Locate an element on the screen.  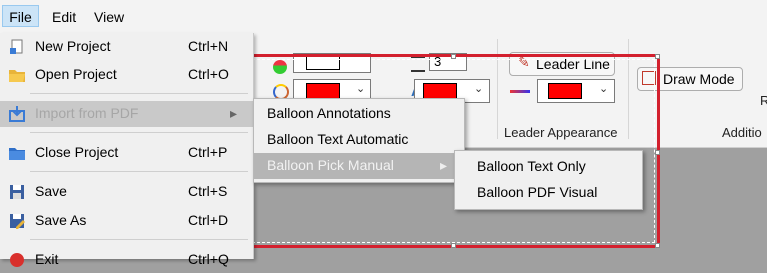
menu-file: File is located at coordinates (20, 16).